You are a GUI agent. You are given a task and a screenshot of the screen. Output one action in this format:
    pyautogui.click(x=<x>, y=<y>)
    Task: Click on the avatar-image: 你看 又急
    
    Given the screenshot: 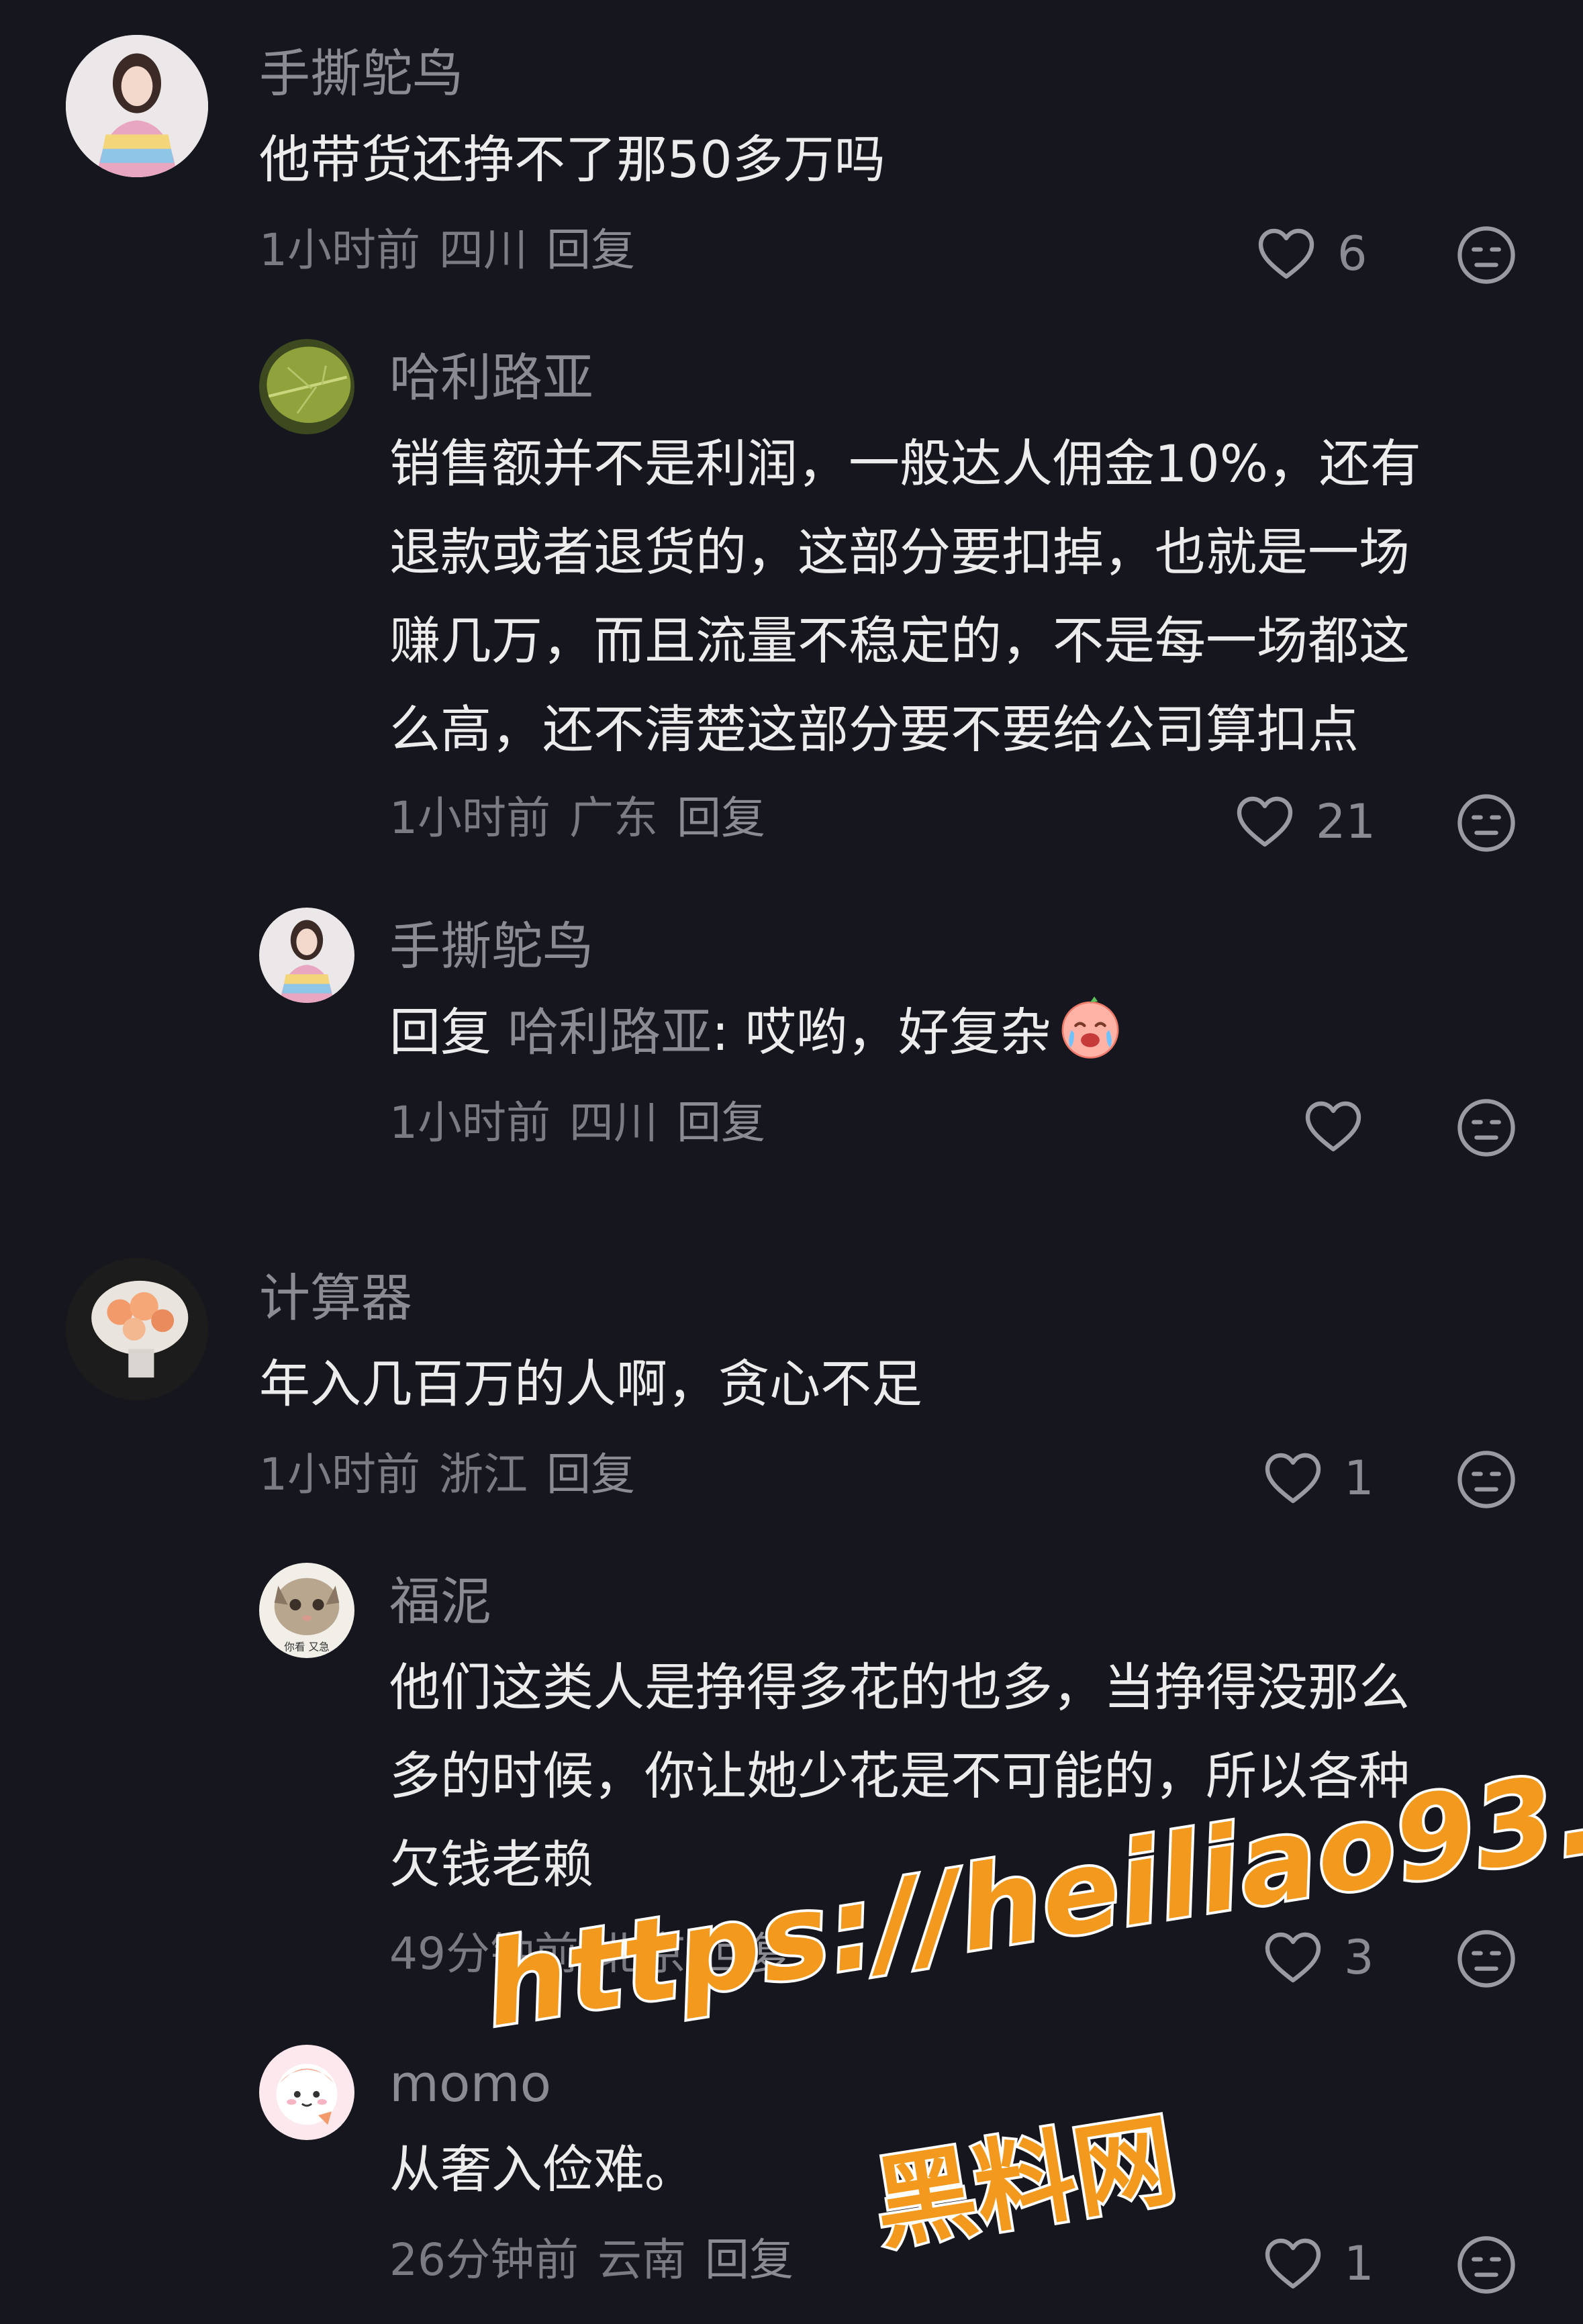 What is the action you would take?
    pyautogui.click(x=306, y=1610)
    